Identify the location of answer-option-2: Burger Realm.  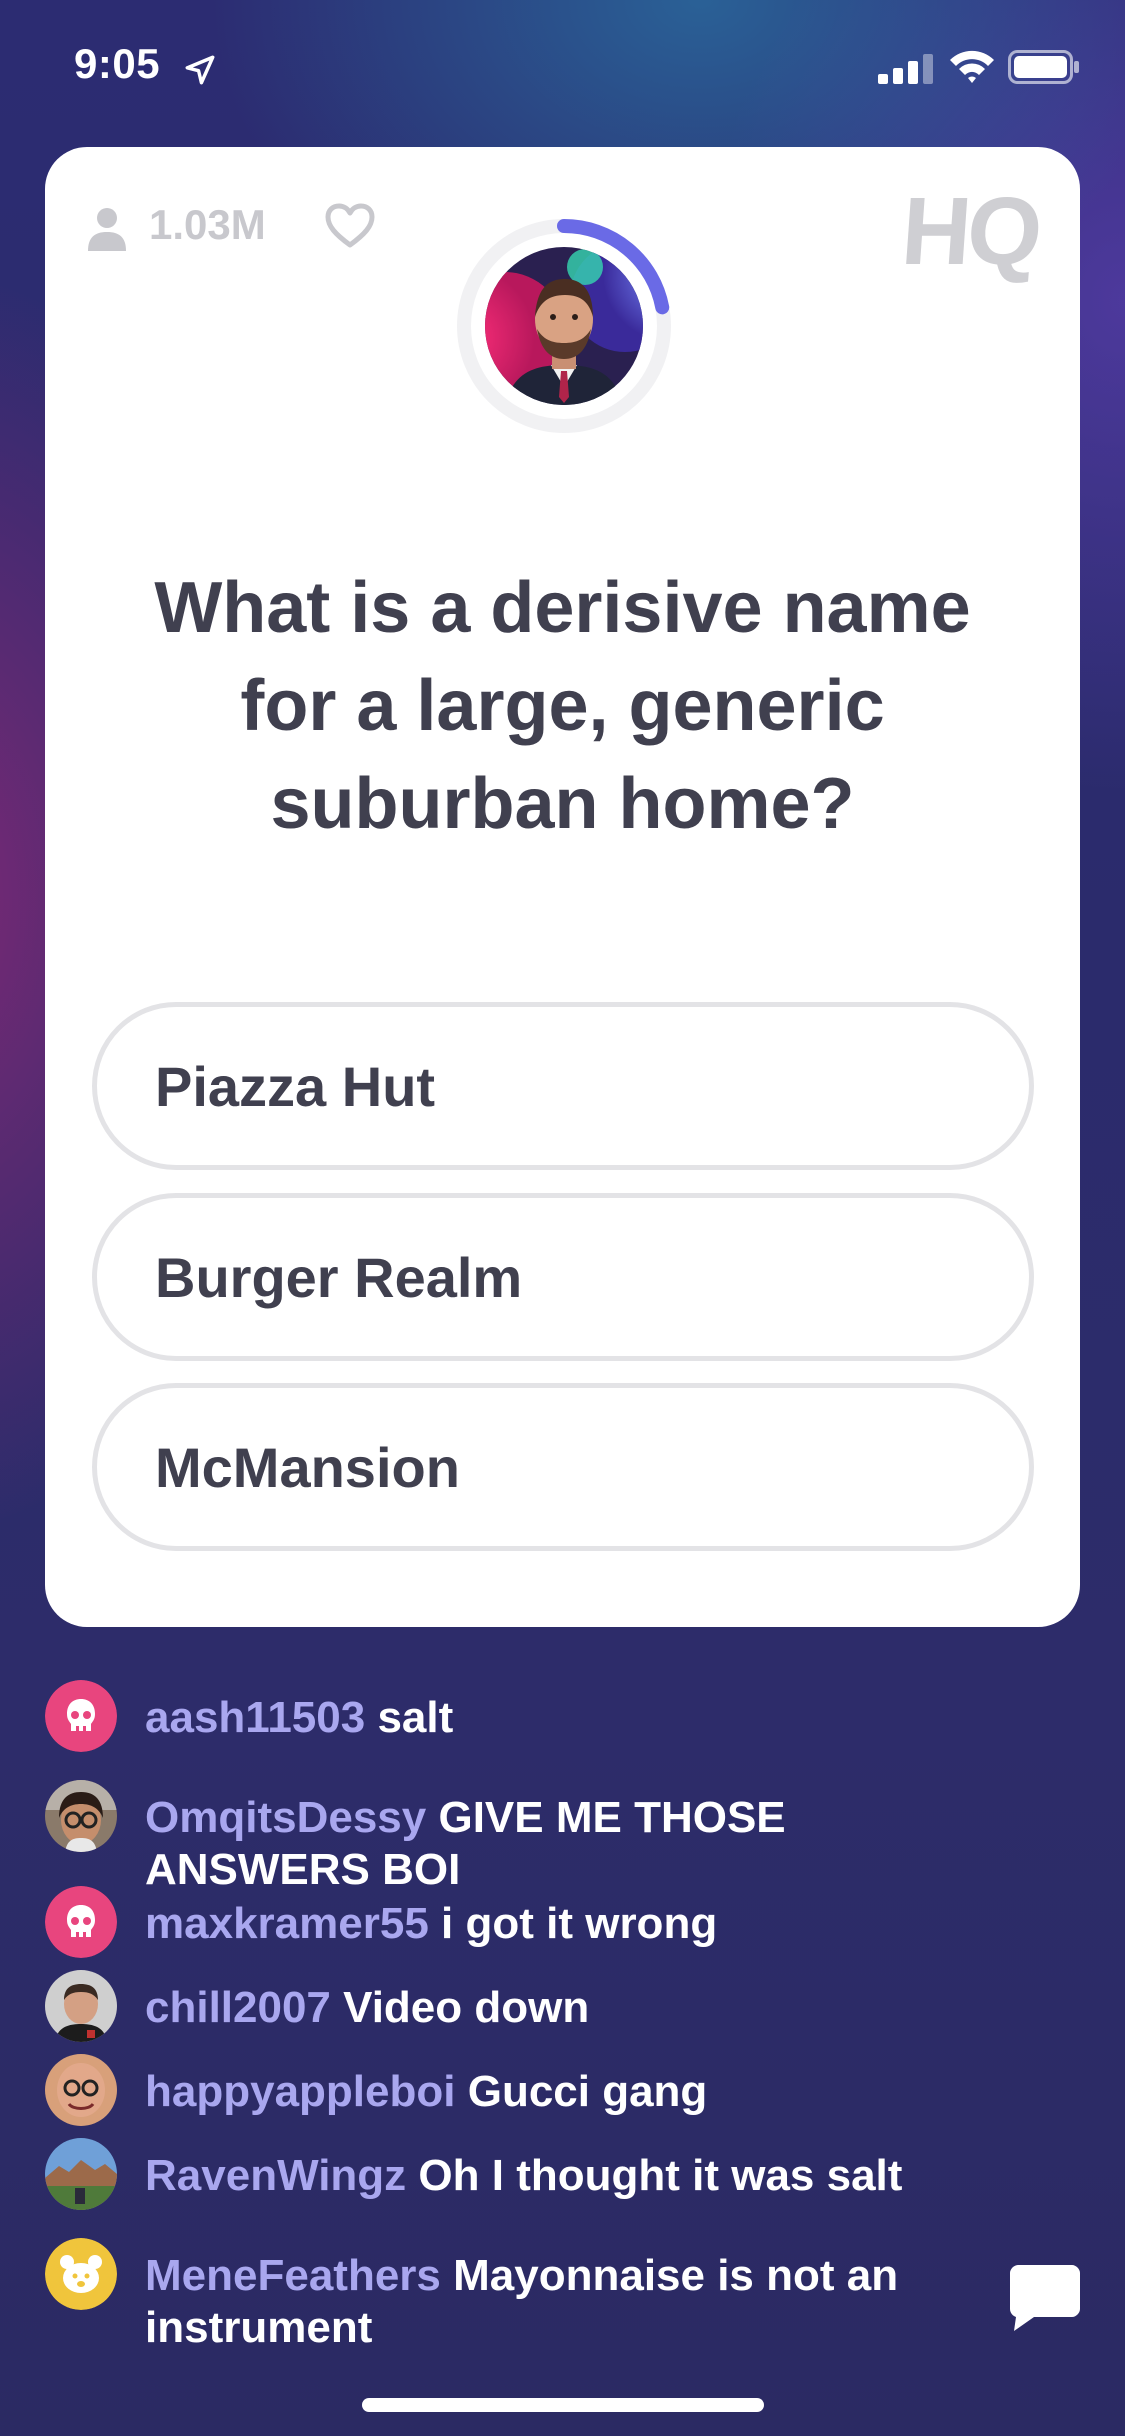
(563, 1277).